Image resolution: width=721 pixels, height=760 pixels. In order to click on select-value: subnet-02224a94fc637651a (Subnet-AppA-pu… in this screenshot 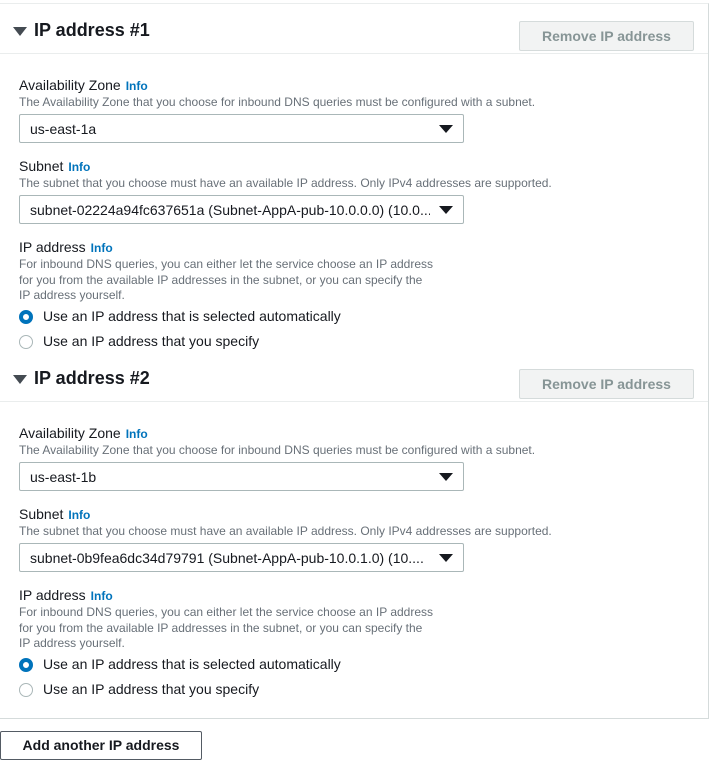, I will do `click(230, 210)`.